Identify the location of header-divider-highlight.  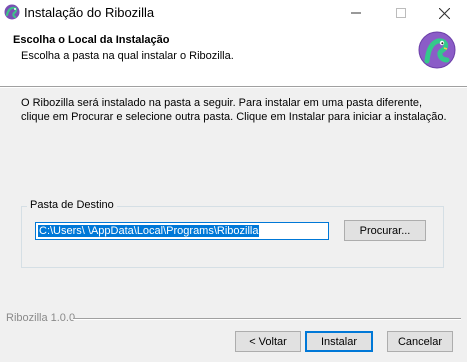
(233, 87).